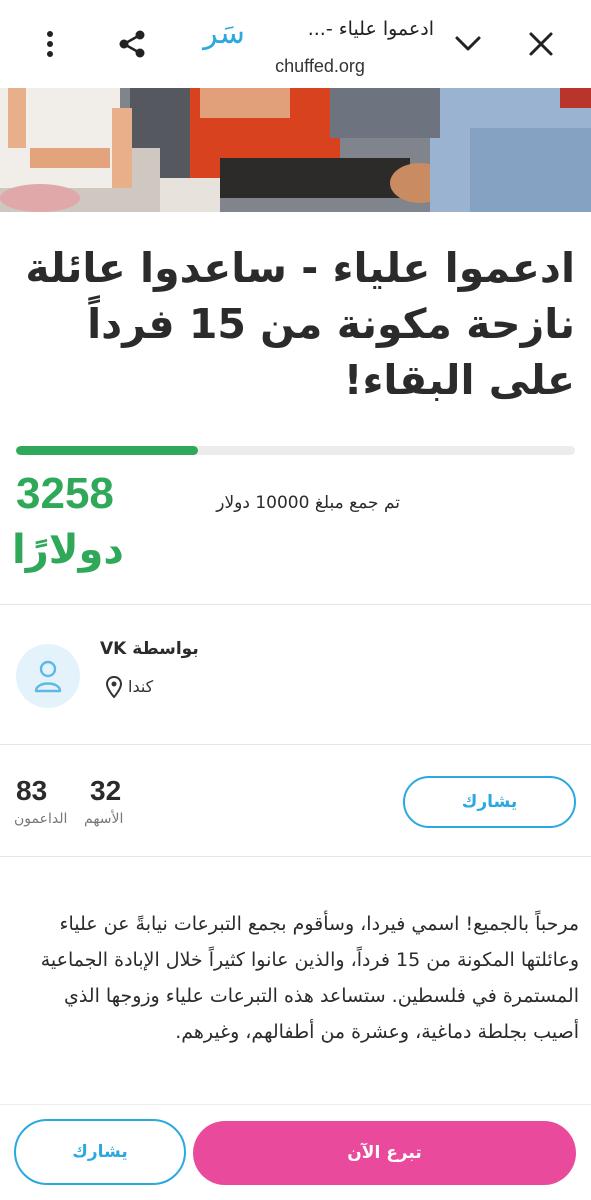 This screenshot has width=591, height=1200. I want to click on share-button: يشارك, so click(489, 802).